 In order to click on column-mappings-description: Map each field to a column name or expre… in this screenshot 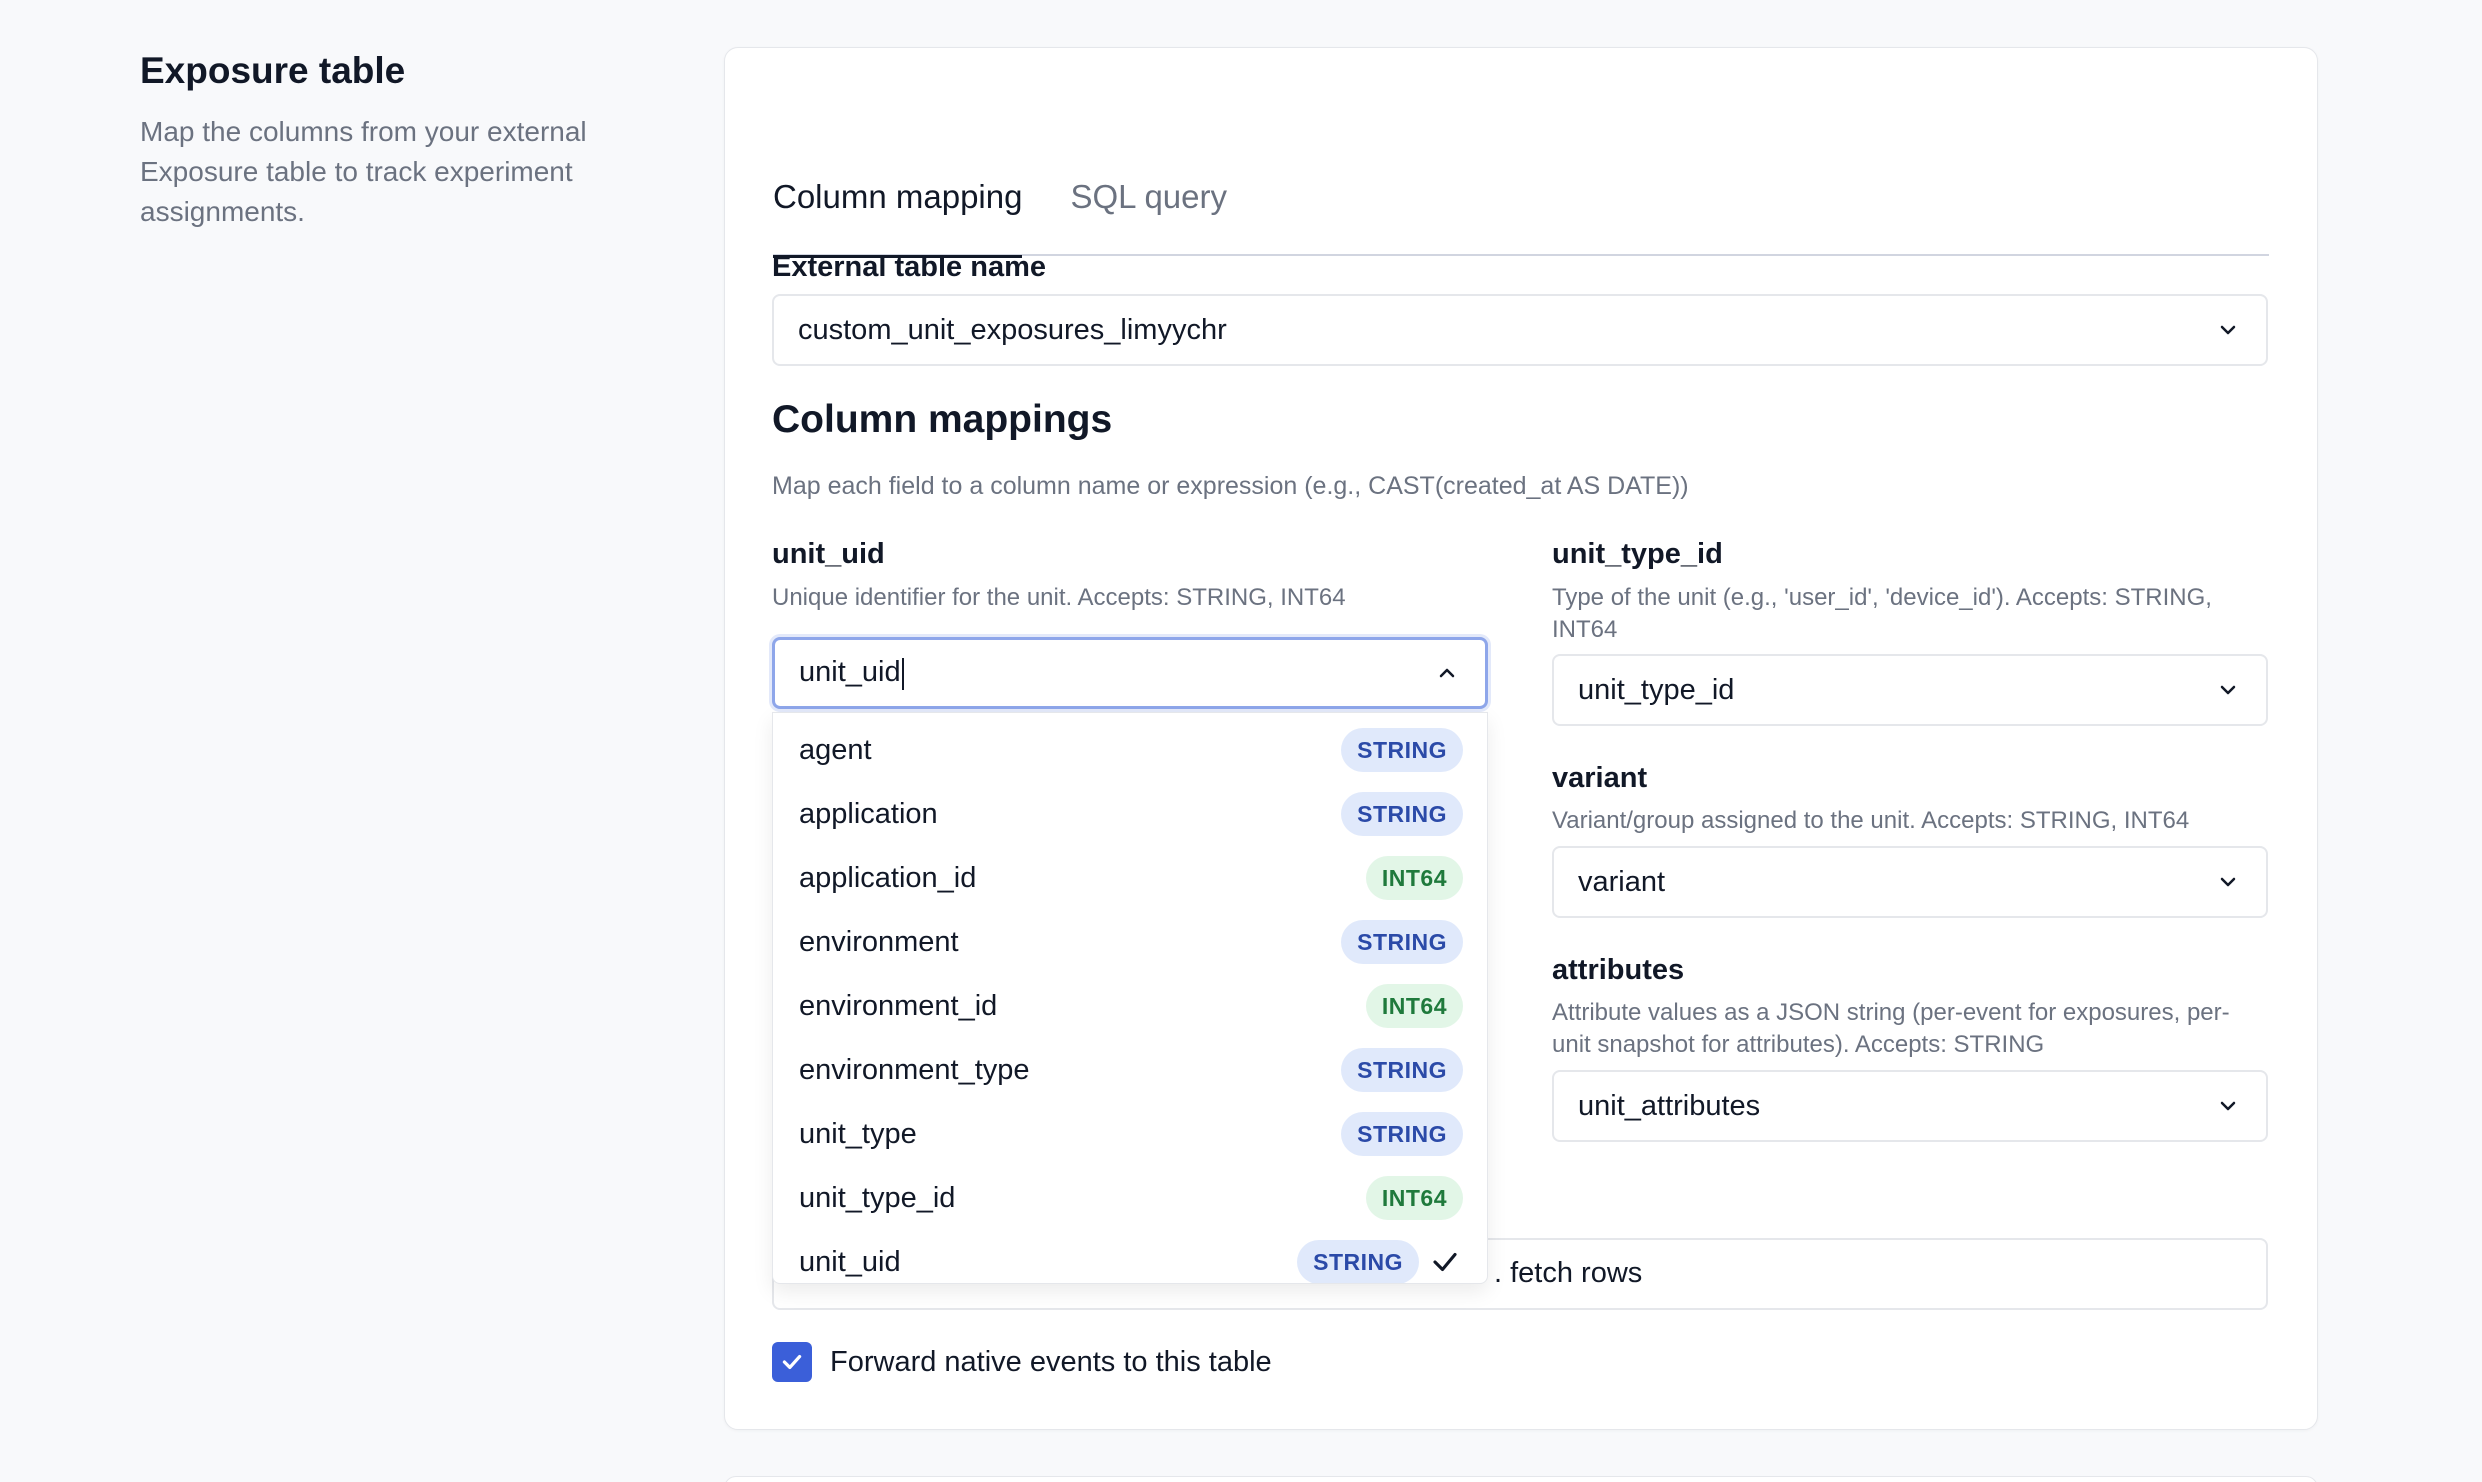, I will do `click(1230, 486)`.